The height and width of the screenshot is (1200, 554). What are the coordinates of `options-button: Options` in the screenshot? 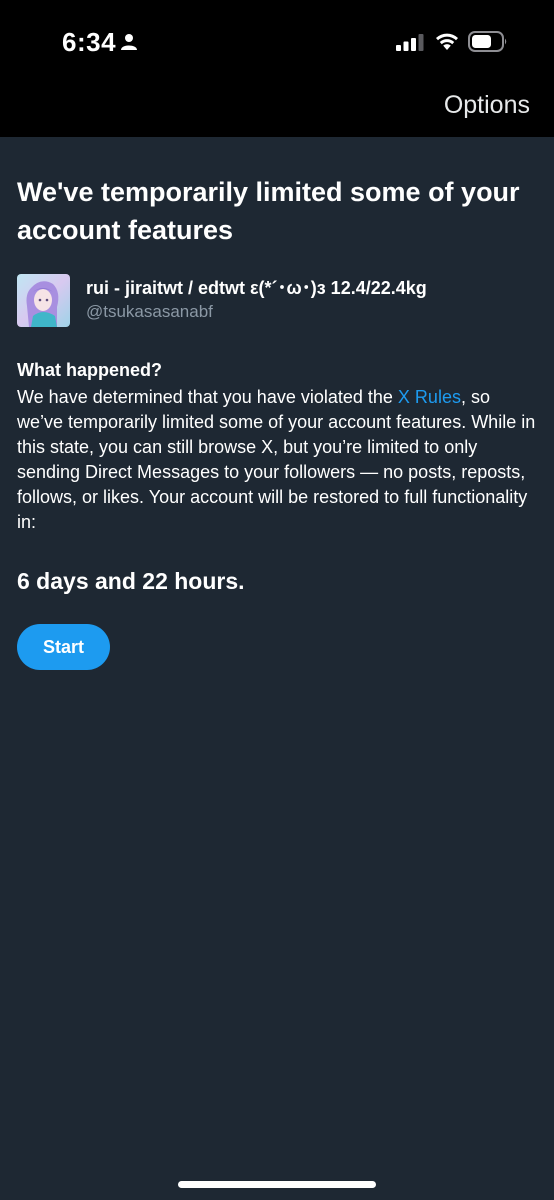 It's located at (487, 105).